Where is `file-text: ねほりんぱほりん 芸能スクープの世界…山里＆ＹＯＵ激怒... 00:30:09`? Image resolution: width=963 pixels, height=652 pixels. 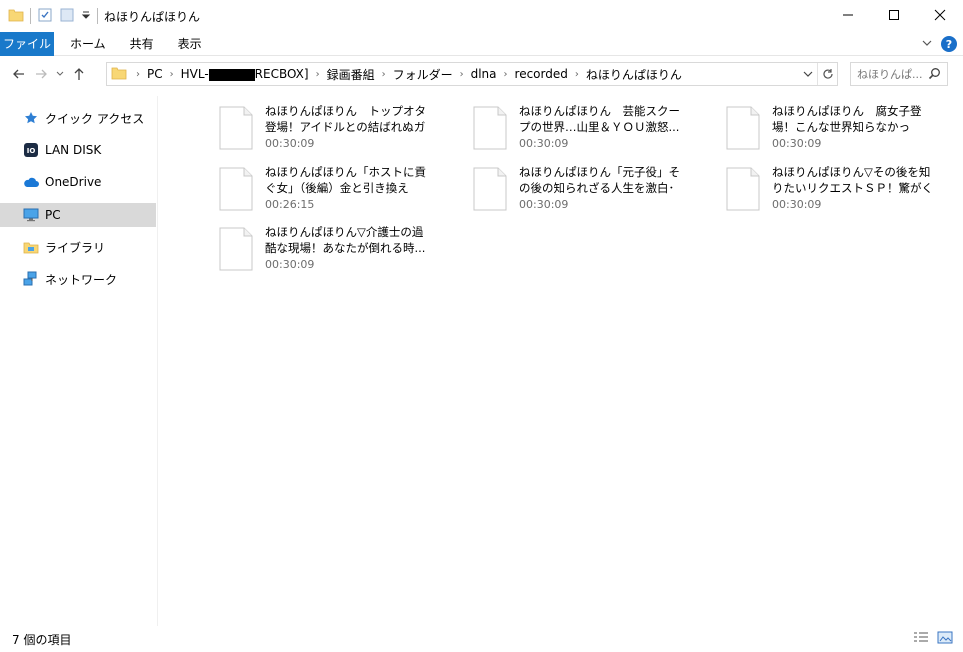
file-text: ねほりんぱほりん 芸能スクープの世界…山里＆ＹＯＵ激怒... 00:30:09 is located at coordinates (602, 126).